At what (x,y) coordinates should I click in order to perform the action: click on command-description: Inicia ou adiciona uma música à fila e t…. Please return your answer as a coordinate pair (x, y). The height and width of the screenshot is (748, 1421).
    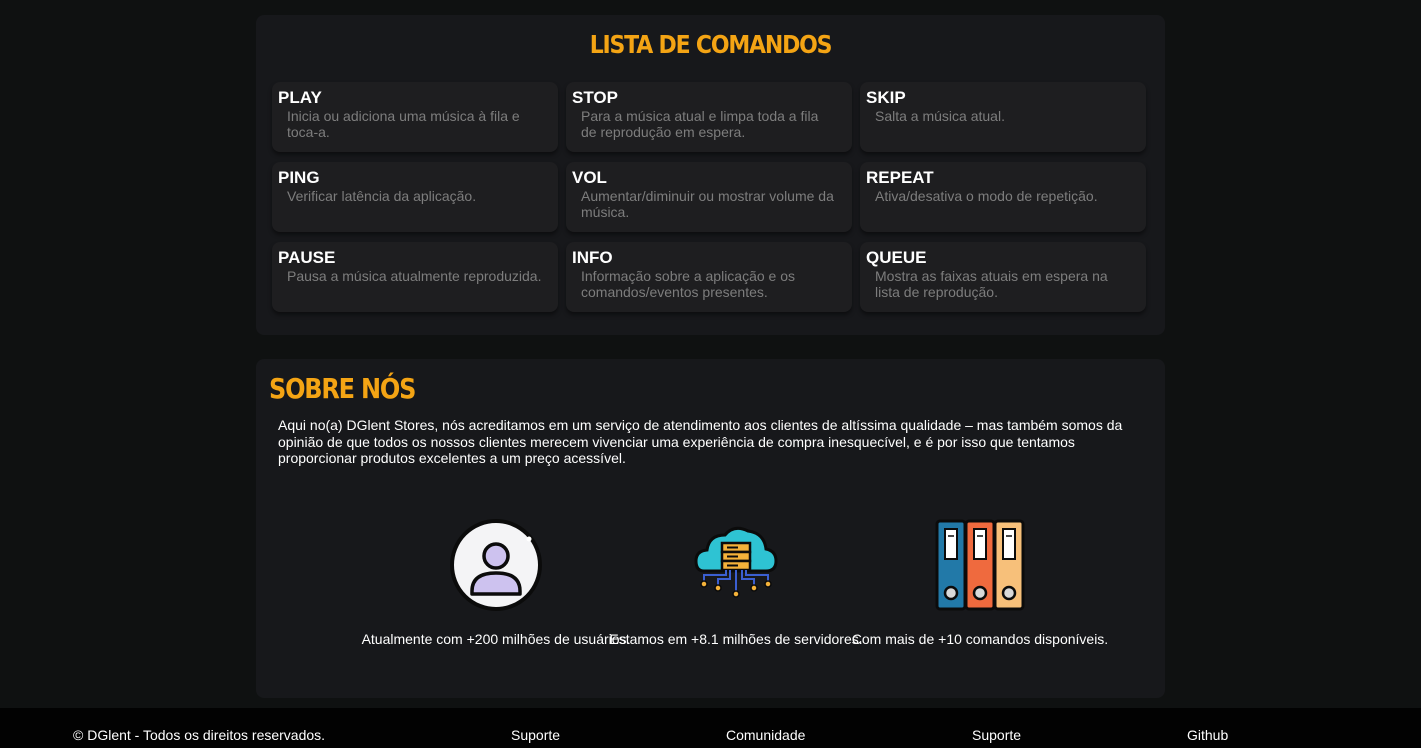
    Looking at the image, I should click on (403, 124).